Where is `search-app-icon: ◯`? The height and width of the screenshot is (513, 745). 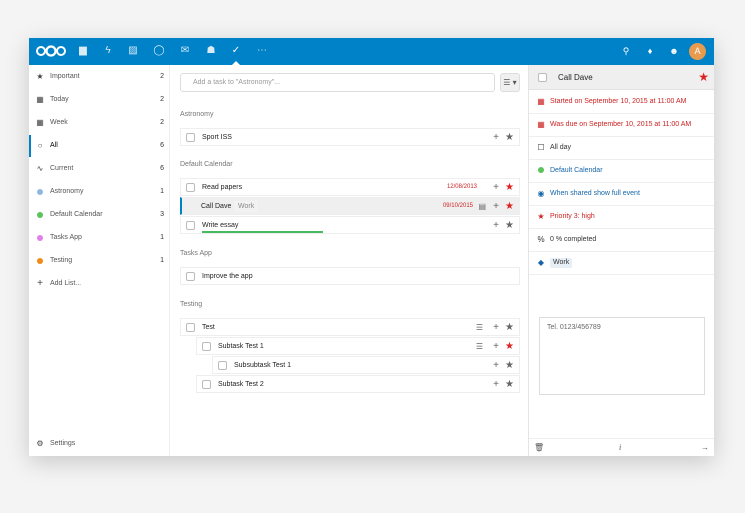 search-app-icon: ◯ is located at coordinates (159, 51).